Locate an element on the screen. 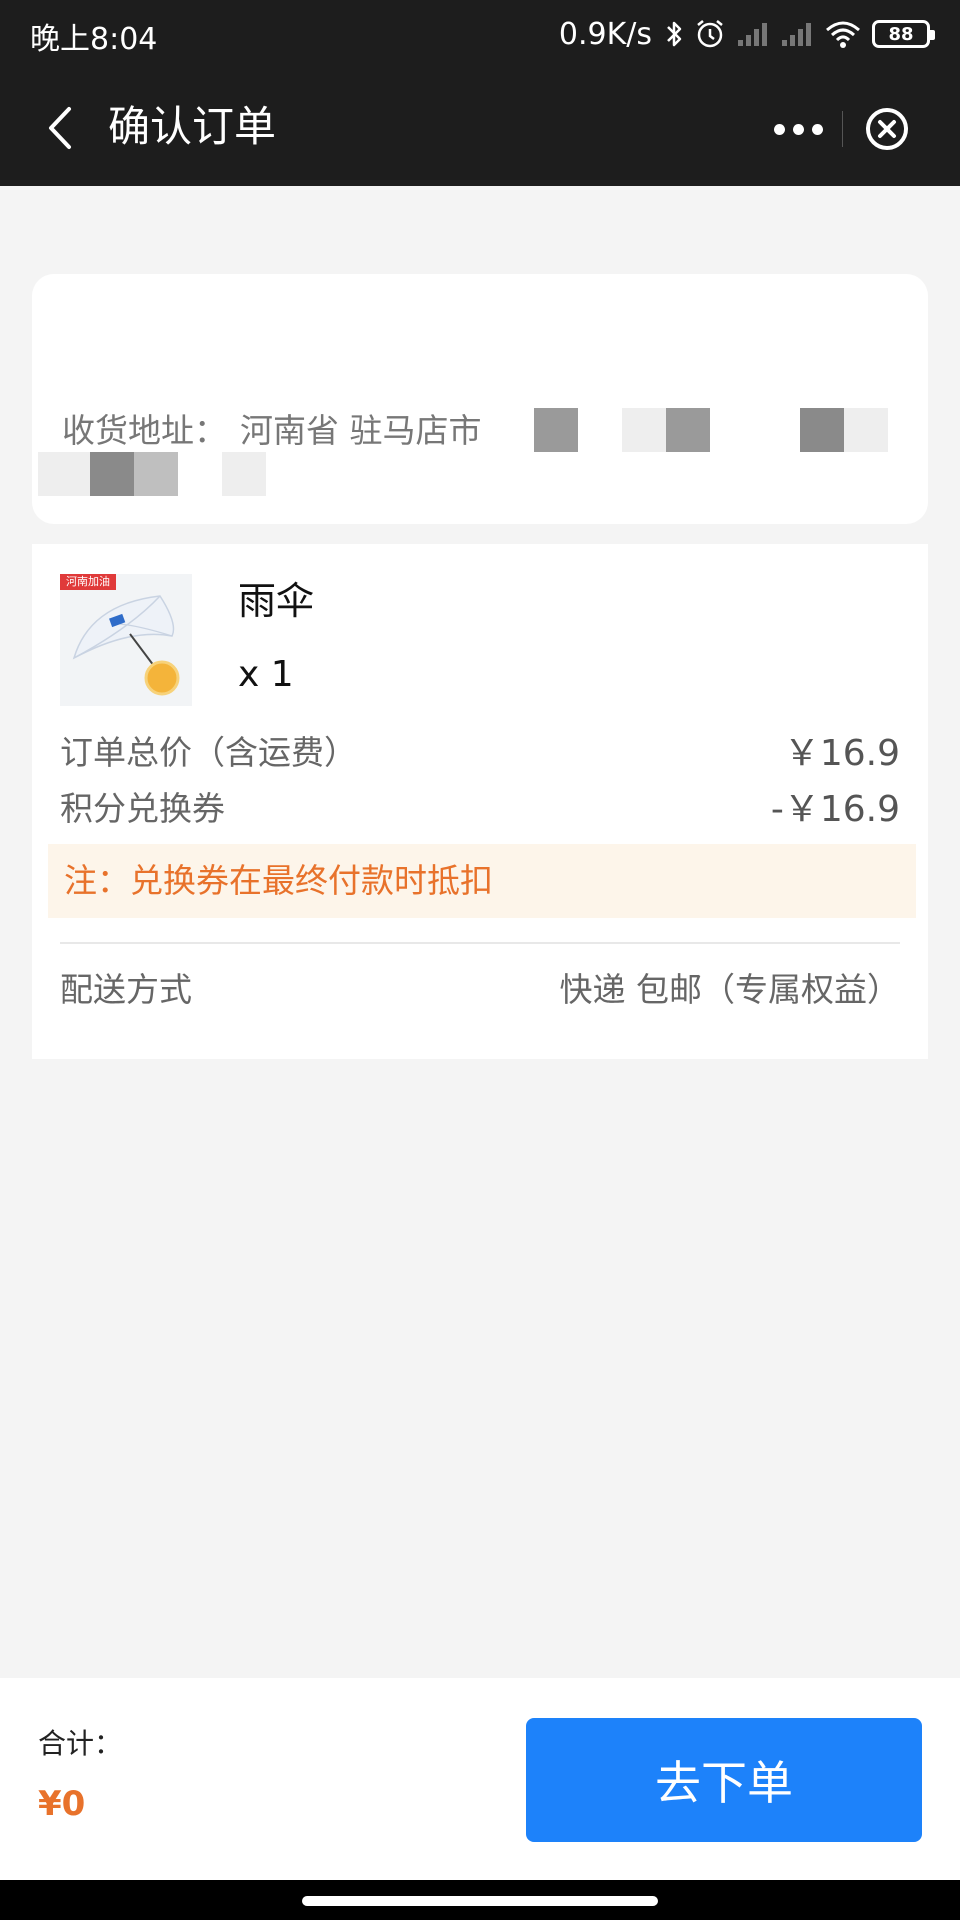  address-card: 收货地址： 河南省 驻马店市 is located at coordinates (480, 399).